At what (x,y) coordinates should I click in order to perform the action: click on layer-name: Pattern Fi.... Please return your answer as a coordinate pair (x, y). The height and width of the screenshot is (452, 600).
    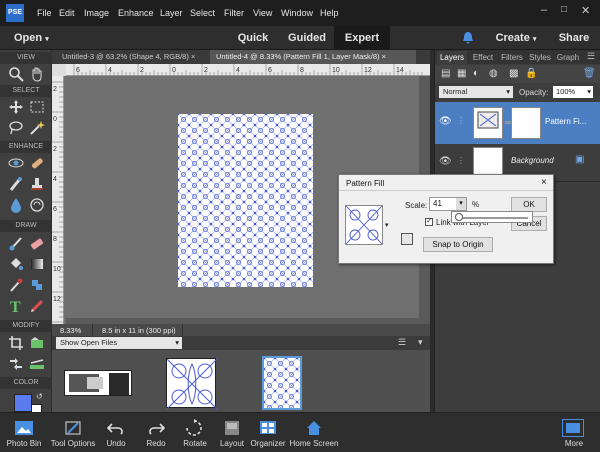
    Looking at the image, I should click on (565, 121).